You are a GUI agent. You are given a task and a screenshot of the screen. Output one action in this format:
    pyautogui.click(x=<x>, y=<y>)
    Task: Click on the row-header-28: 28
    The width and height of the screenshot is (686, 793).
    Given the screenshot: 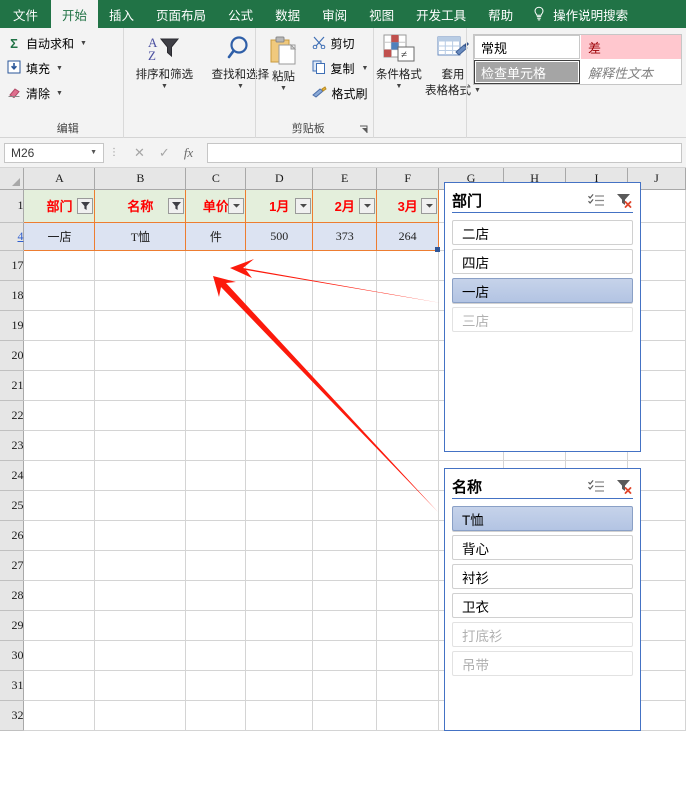 What is the action you would take?
    pyautogui.click(x=12, y=595)
    